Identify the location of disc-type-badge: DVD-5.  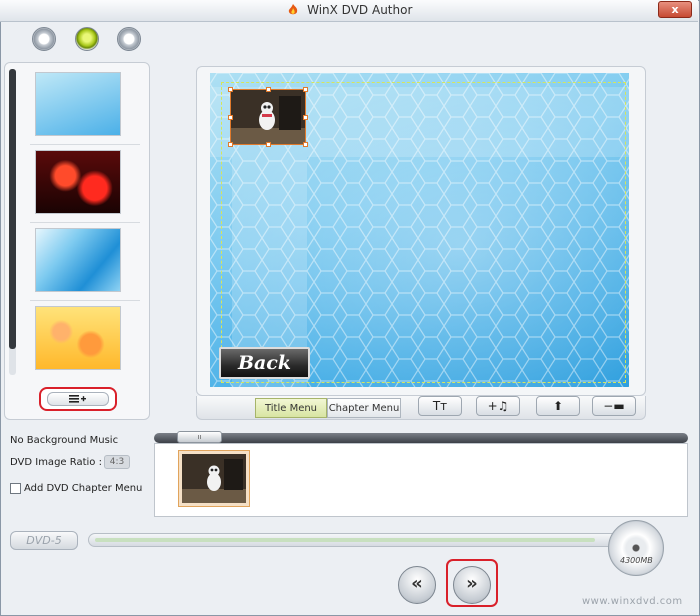
(44, 540).